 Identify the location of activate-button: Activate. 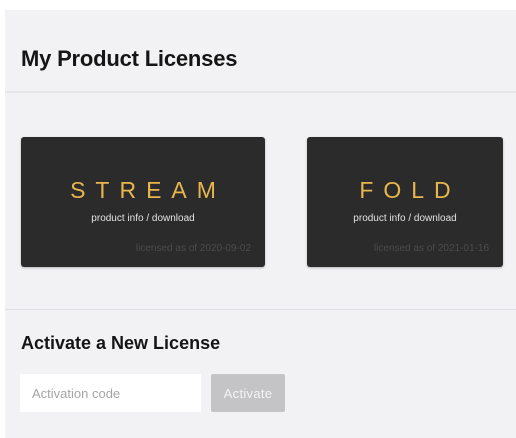
(248, 393).